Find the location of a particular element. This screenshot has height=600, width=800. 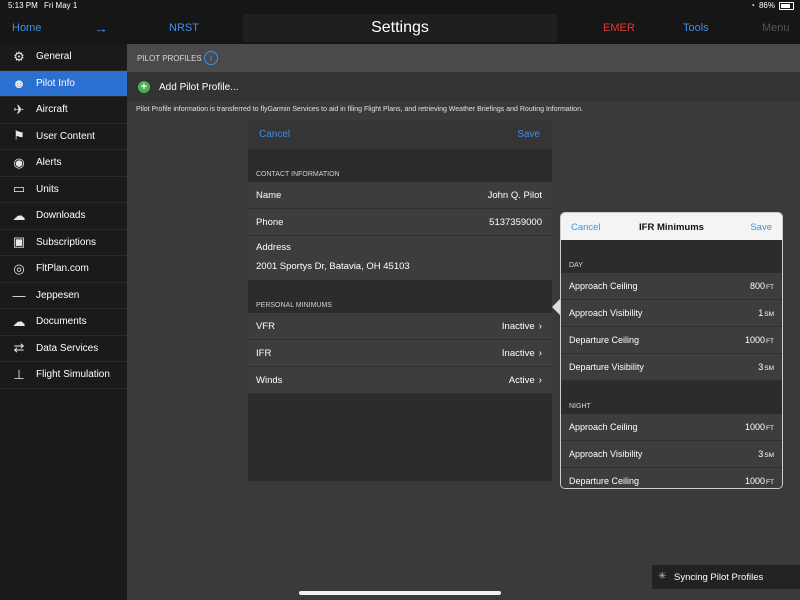

night-section-header: NIGHT is located at coordinates (671, 397).